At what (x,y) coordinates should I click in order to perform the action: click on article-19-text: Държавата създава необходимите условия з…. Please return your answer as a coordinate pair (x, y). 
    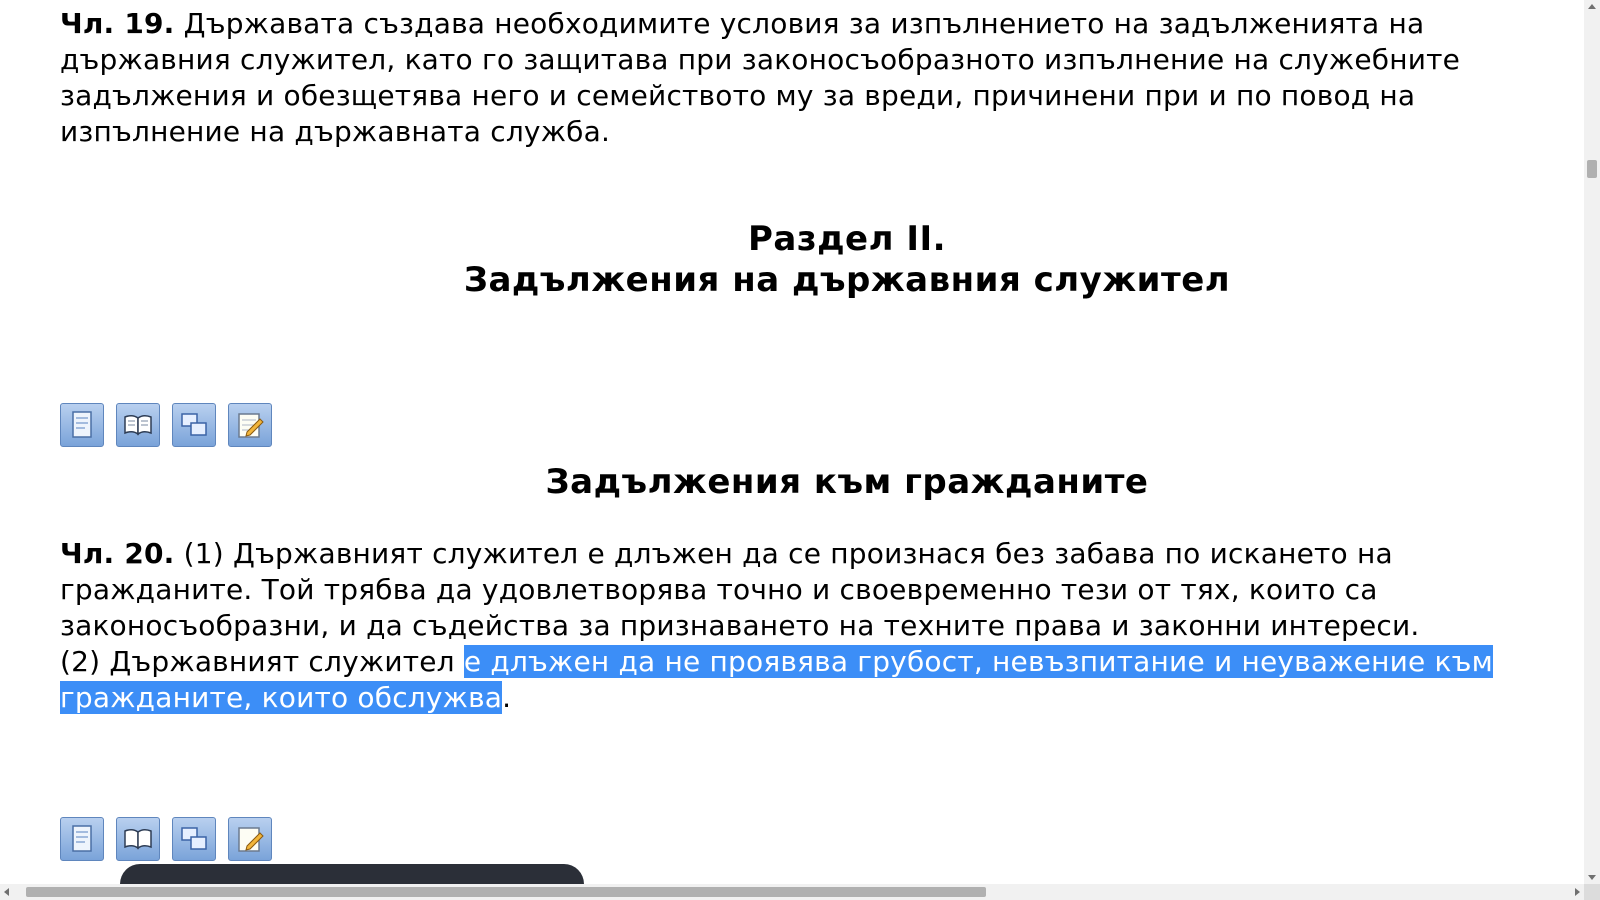
    Looking at the image, I should click on (760, 77).